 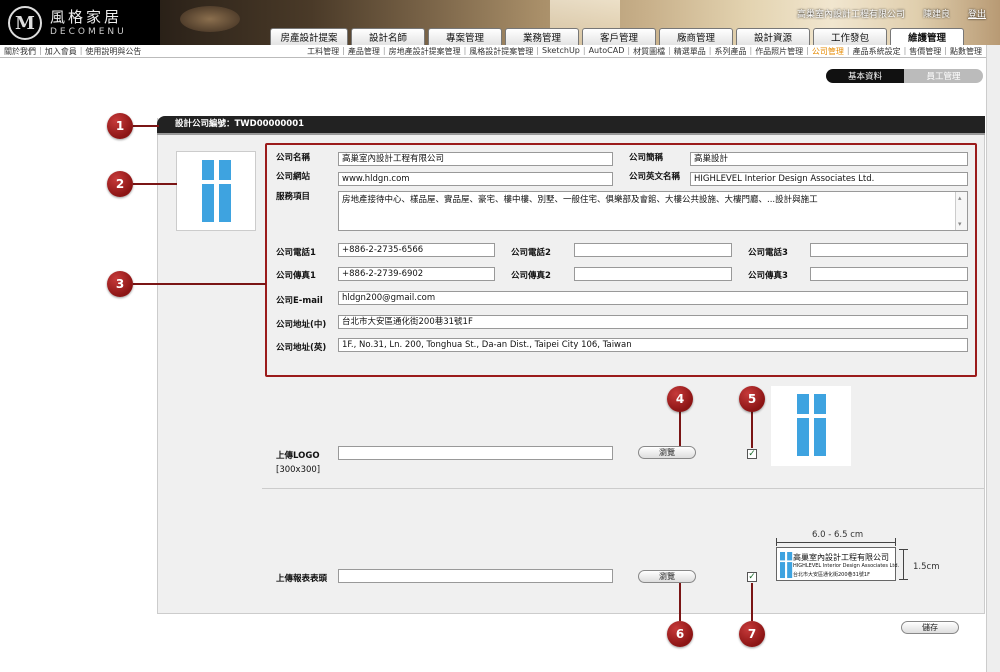 What do you see at coordinates (653, 250) in the screenshot?
I see `phone2-field` at bounding box center [653, 250].